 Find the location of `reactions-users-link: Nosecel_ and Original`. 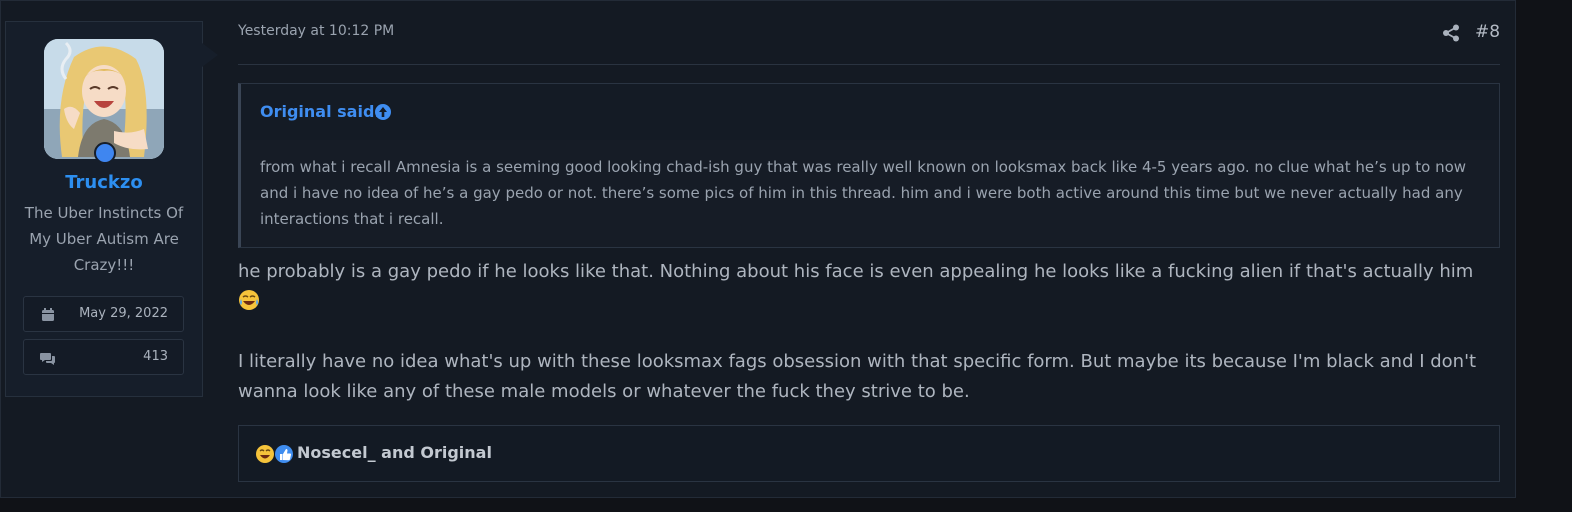

reactions-users-link: Nosecel_ and Original is located at coordinates (394, 452).